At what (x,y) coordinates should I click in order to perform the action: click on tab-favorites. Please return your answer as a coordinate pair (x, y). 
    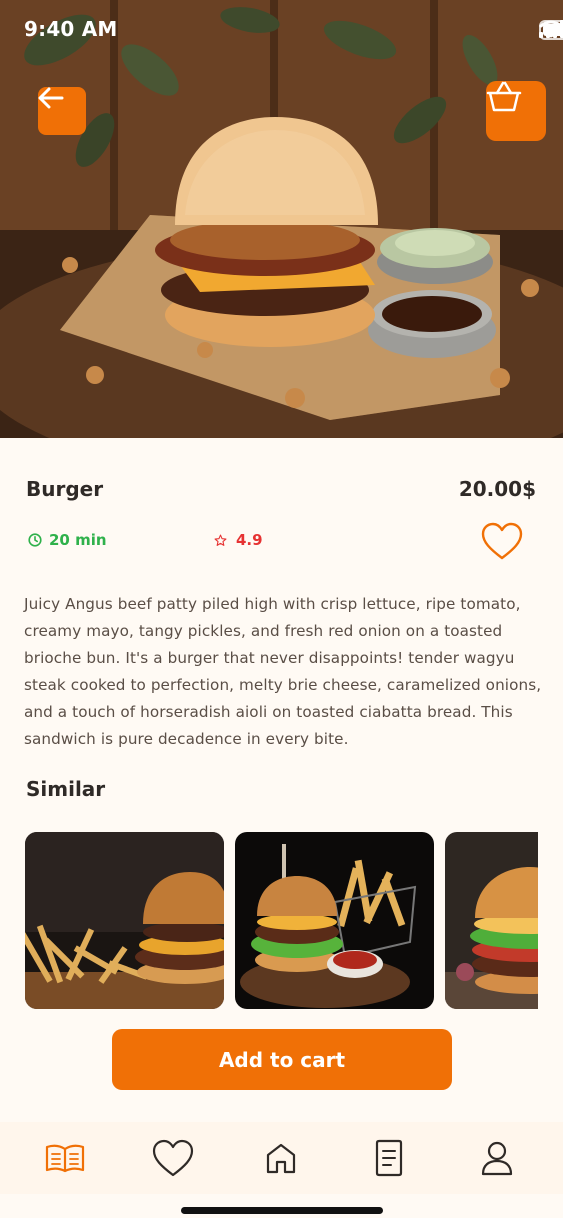
    Looking at the image, I should click on (173, 1158).